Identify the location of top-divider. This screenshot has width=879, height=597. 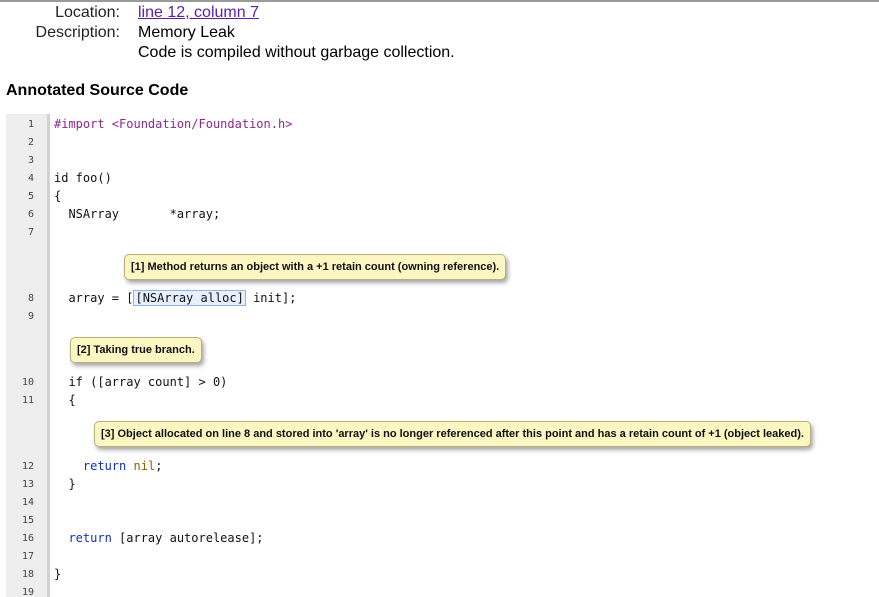
(439, 1).